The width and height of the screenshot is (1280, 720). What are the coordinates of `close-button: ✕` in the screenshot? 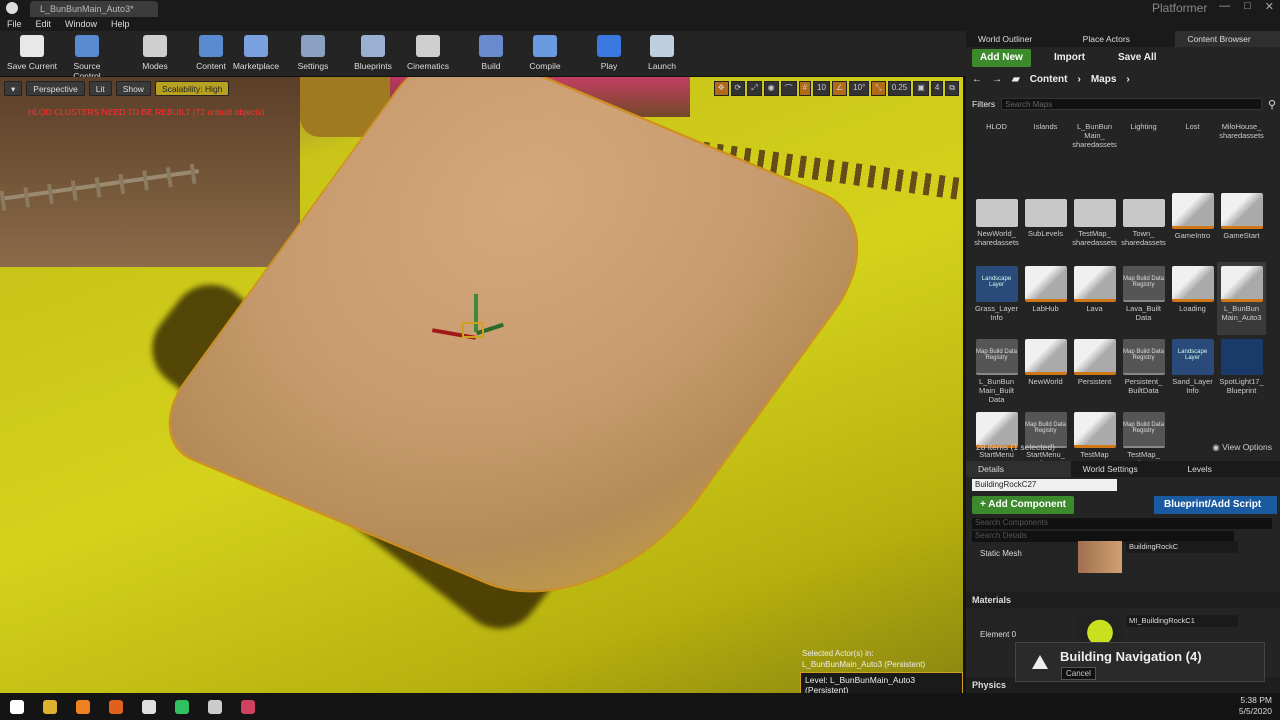 It's located at (1269, 6).